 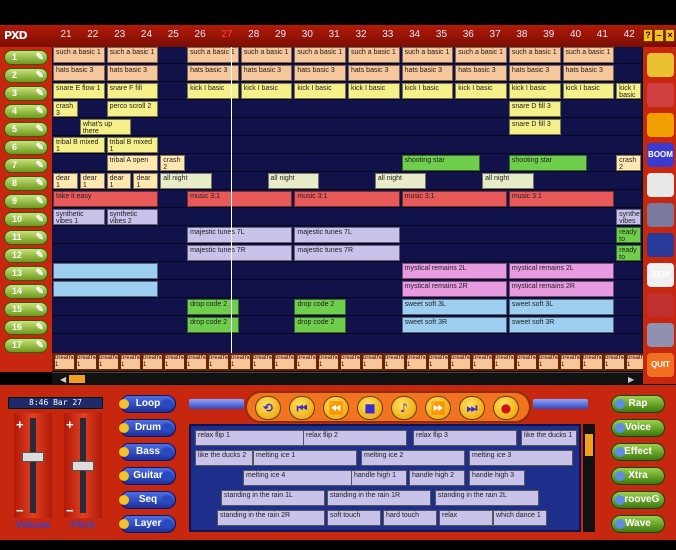 I want to click on sample-clip: handle high 2, so click(x=437, y=478).